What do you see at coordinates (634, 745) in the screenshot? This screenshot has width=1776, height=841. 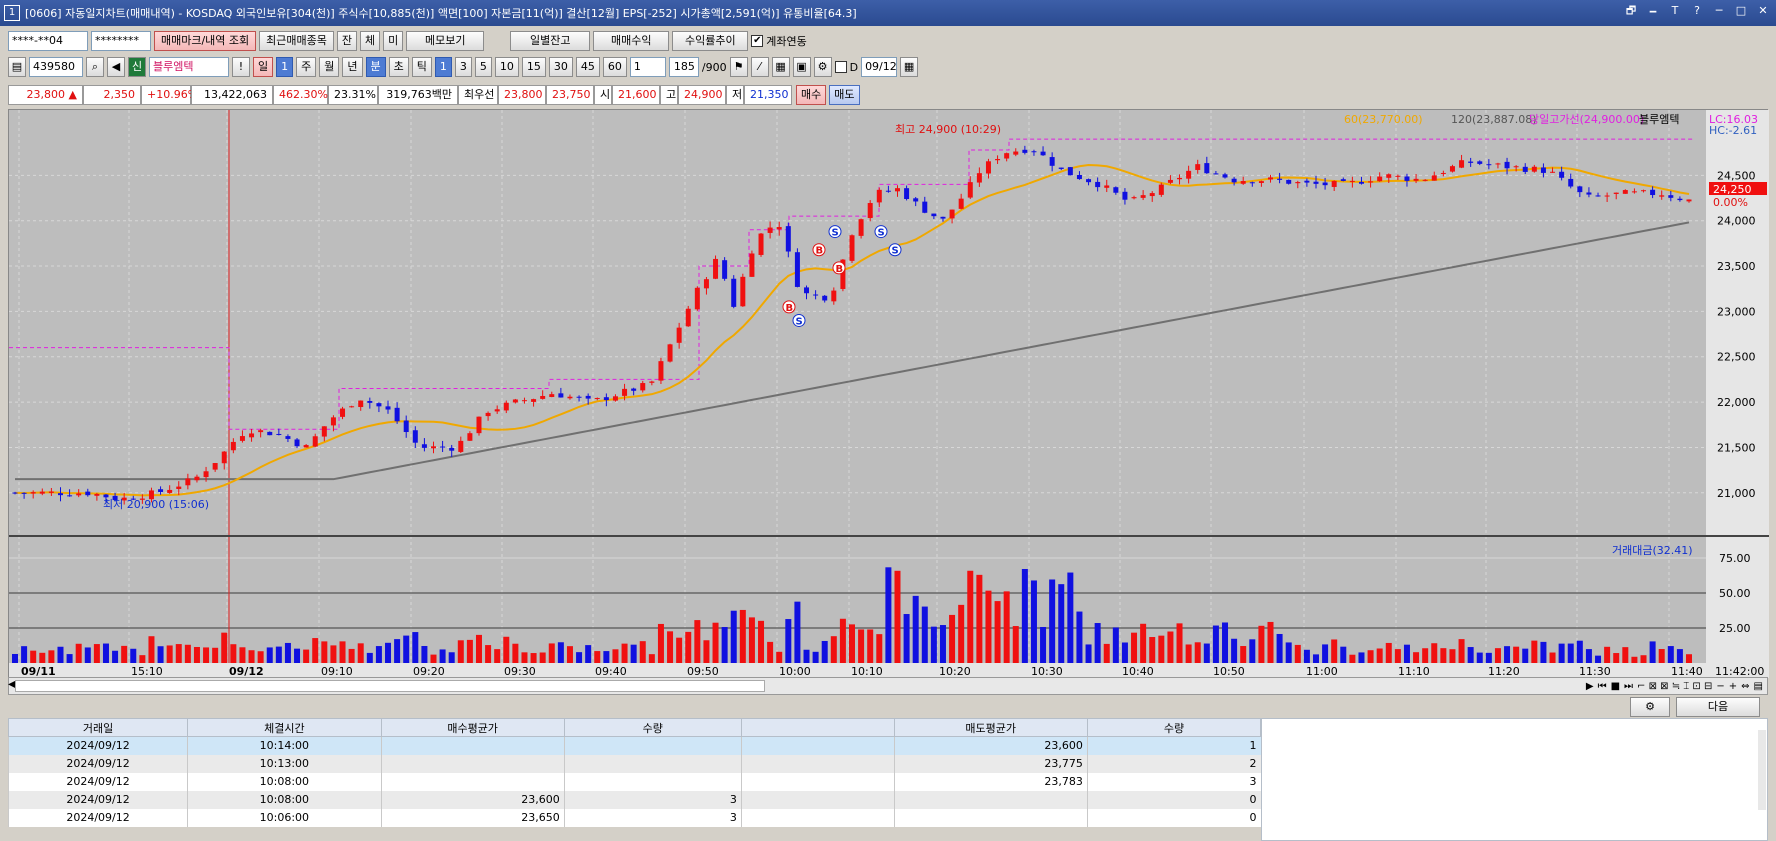 I see `table-row: 2024/09/12 10:14:00 23,600 1` at bounding box center [634, 745].